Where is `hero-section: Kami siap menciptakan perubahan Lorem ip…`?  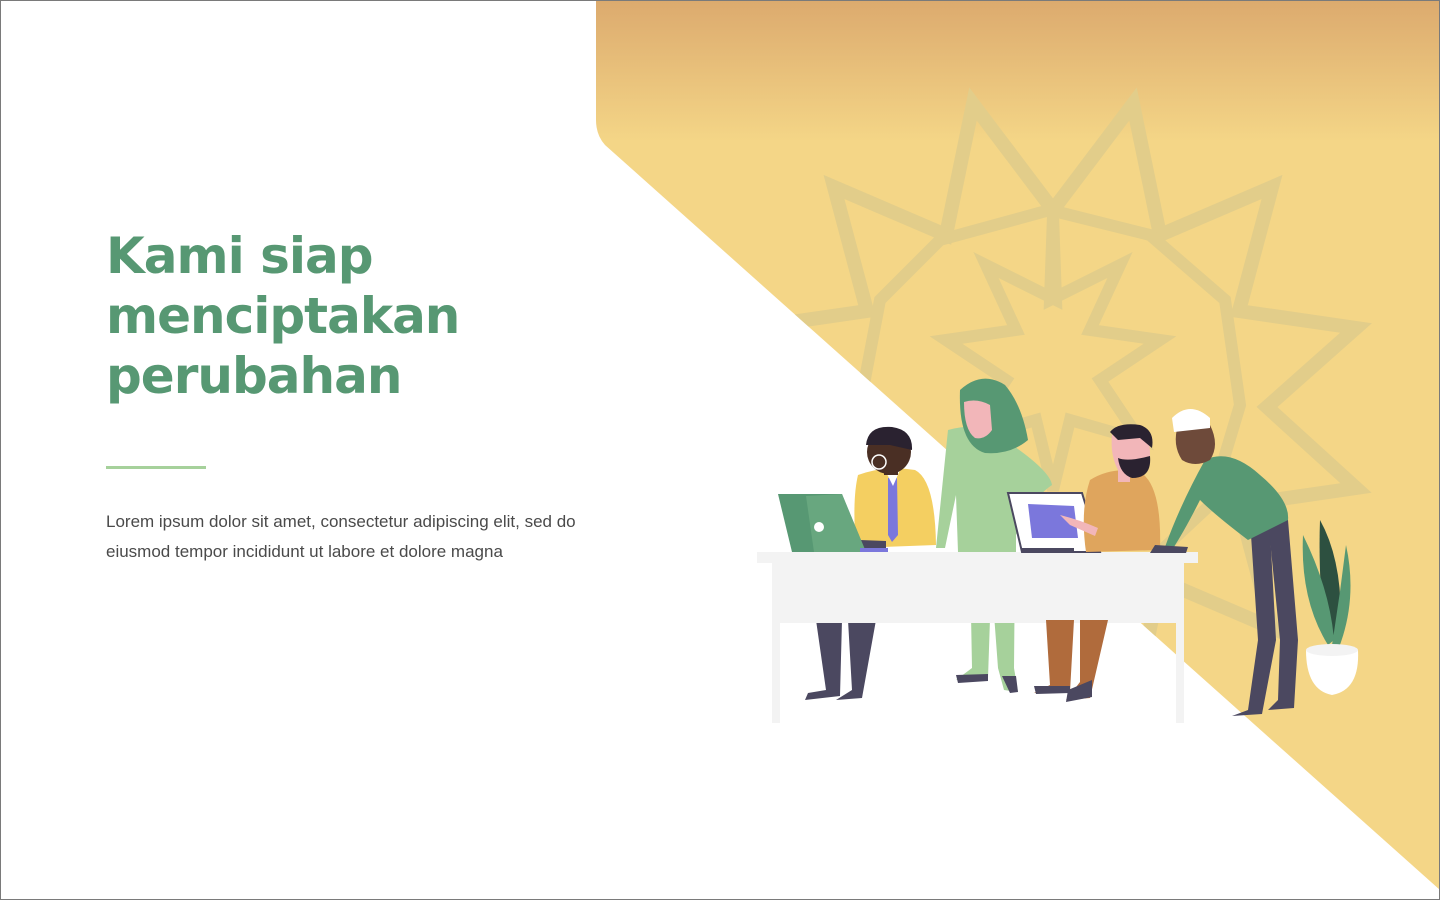
hero-section: Kami siap menciptakan perubahan Lorem ip… is located at coordinates (366, 396).